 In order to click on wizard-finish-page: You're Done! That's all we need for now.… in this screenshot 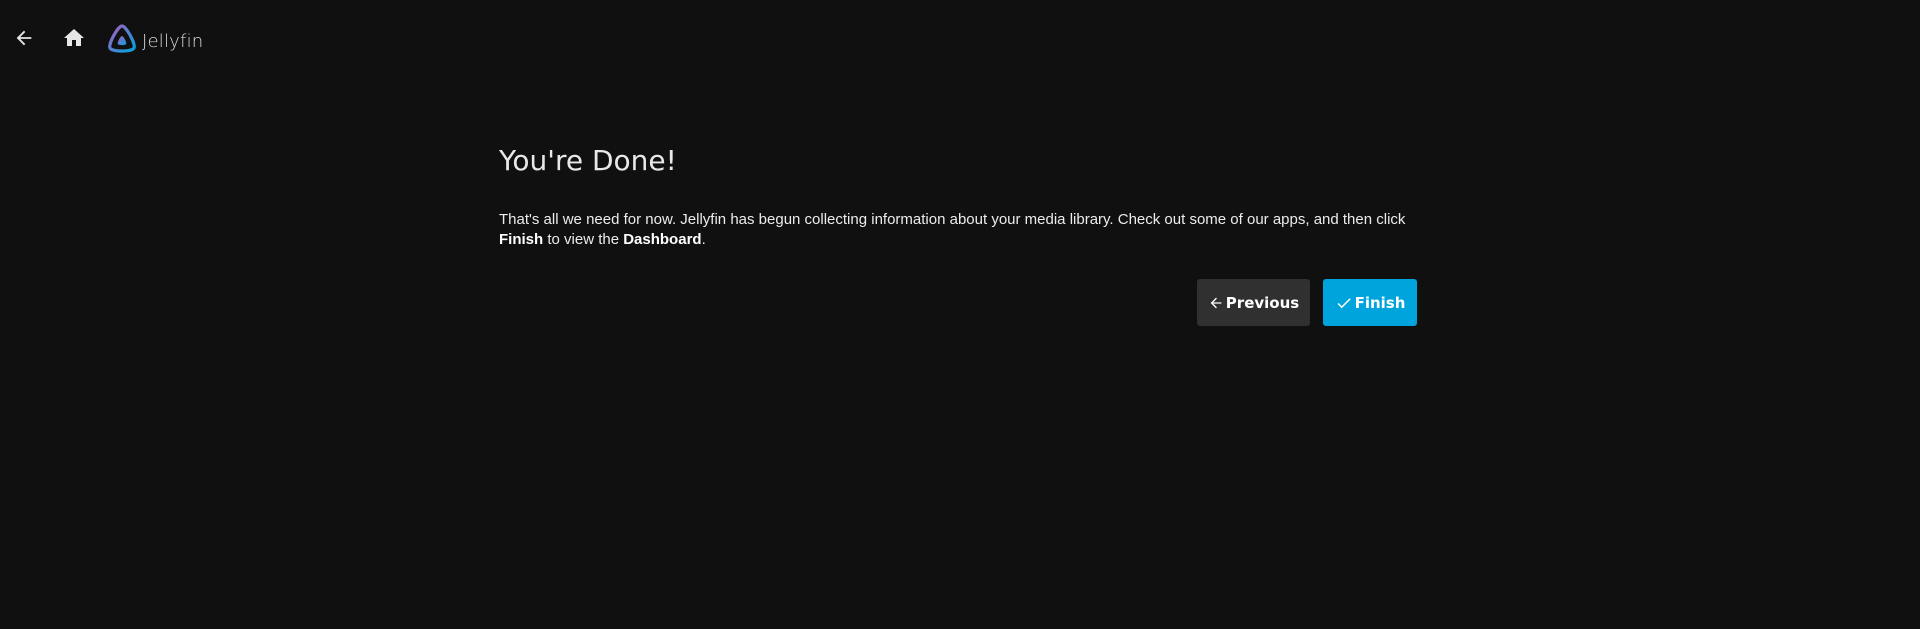, I will do `click(958, 195)`.